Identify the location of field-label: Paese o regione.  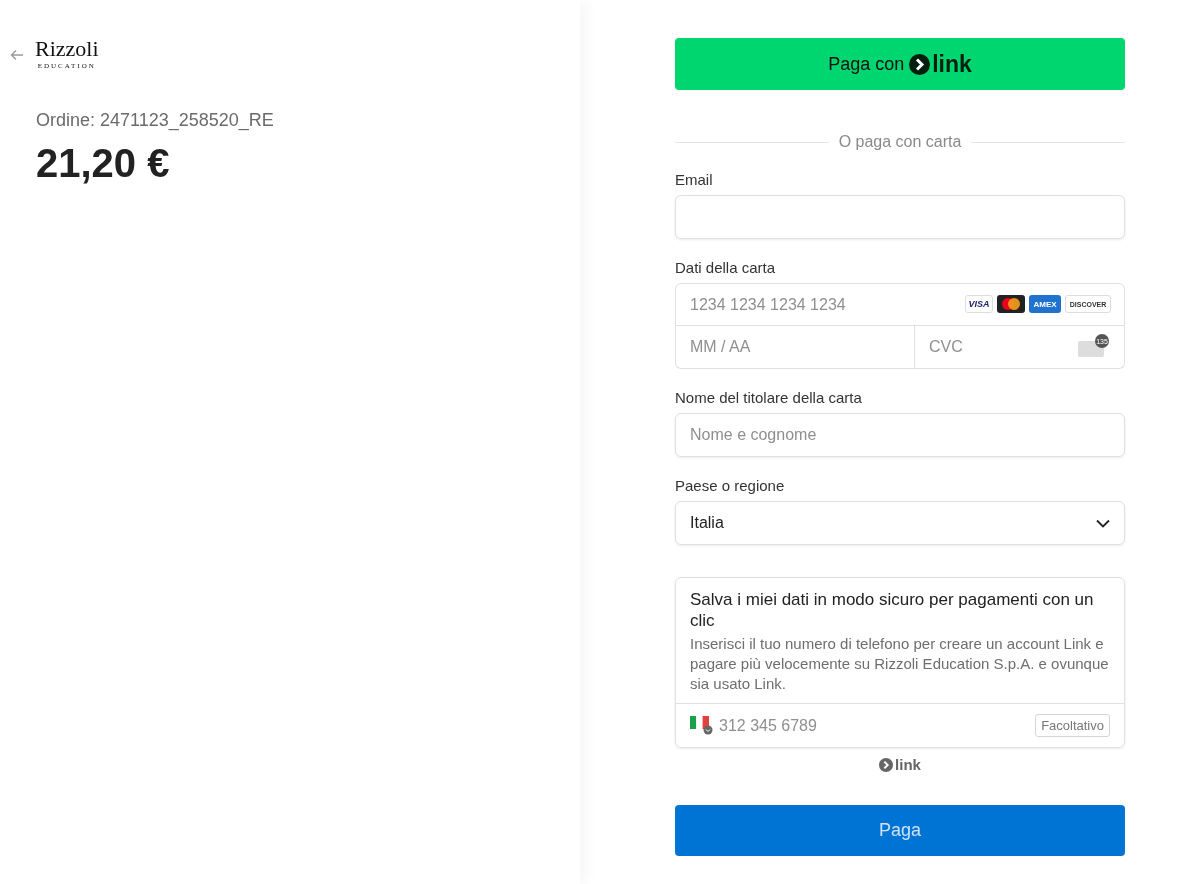
(730, 485).